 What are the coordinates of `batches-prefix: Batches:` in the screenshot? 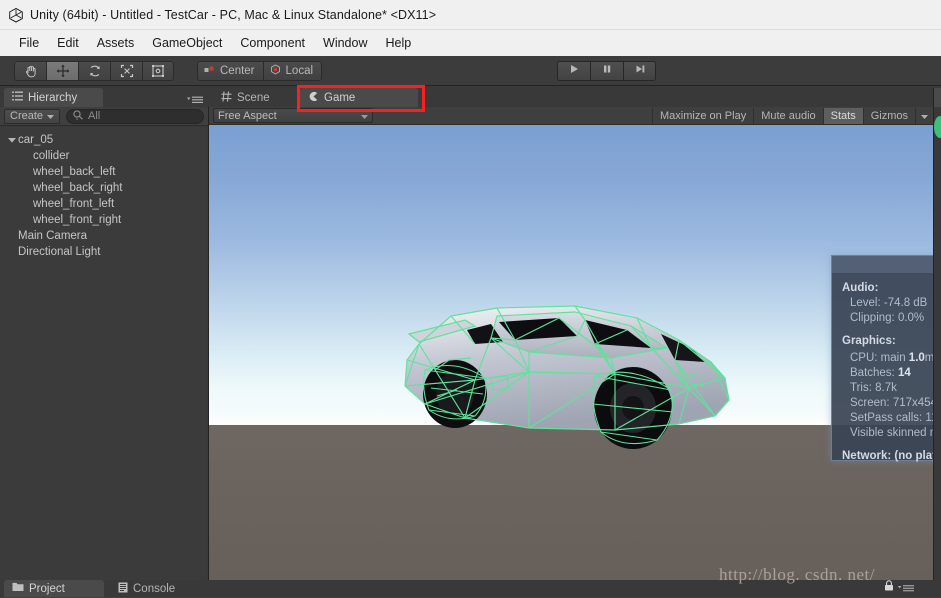 It's located at (874, 373).